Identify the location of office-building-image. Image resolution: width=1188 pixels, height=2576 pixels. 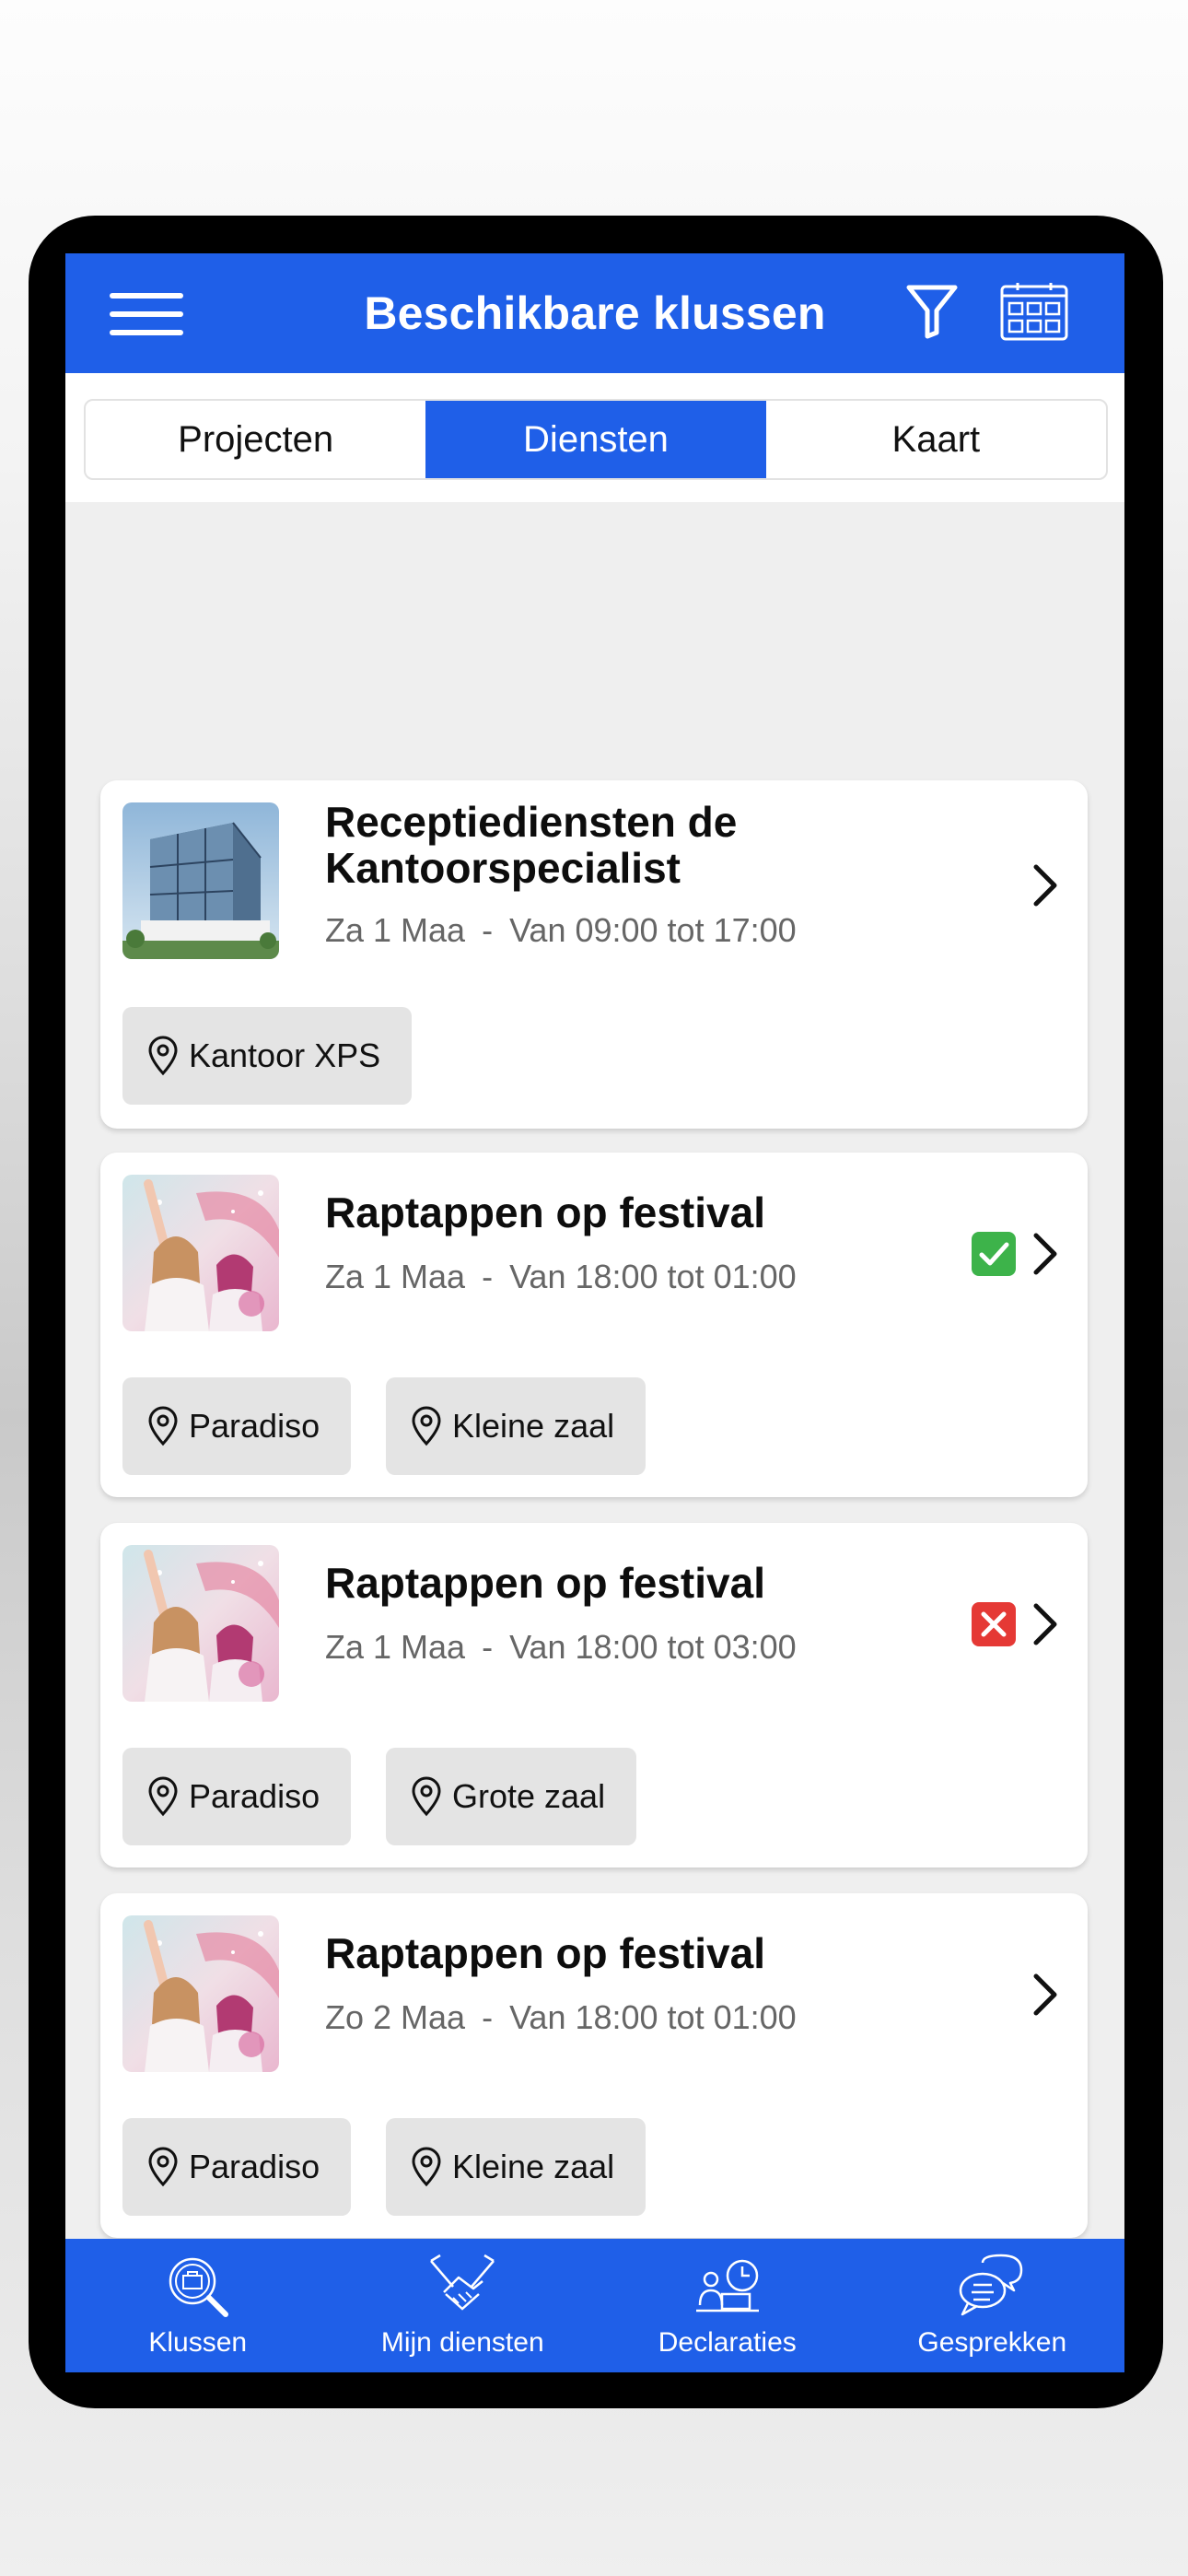
(201, 880).